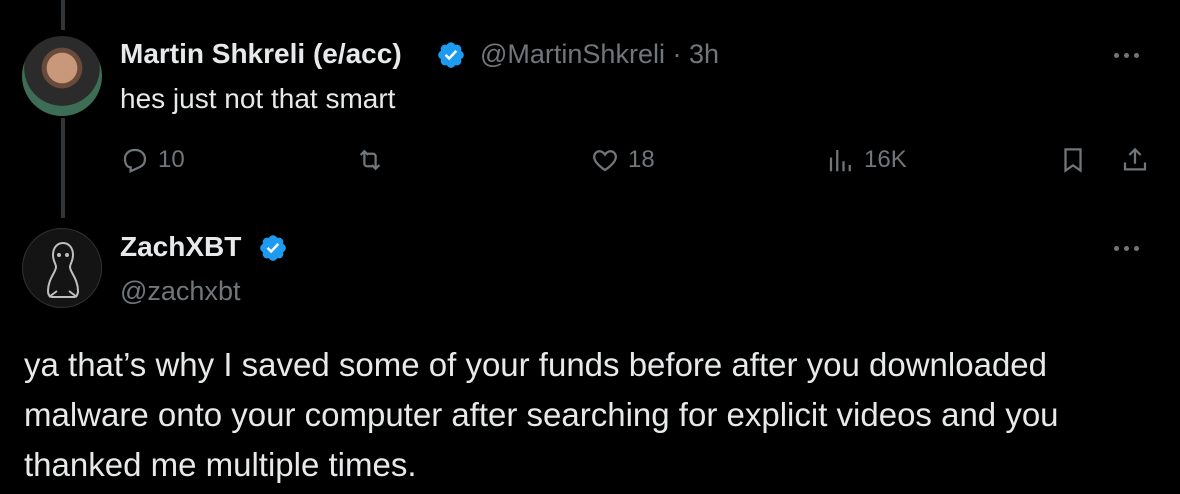 Image resolution: width=1180 pixels, height=494 pixels. What do you see at coordinates (622, 160) in the screenshot?
I see `like-button: 18` at bounding box center [622, 160].